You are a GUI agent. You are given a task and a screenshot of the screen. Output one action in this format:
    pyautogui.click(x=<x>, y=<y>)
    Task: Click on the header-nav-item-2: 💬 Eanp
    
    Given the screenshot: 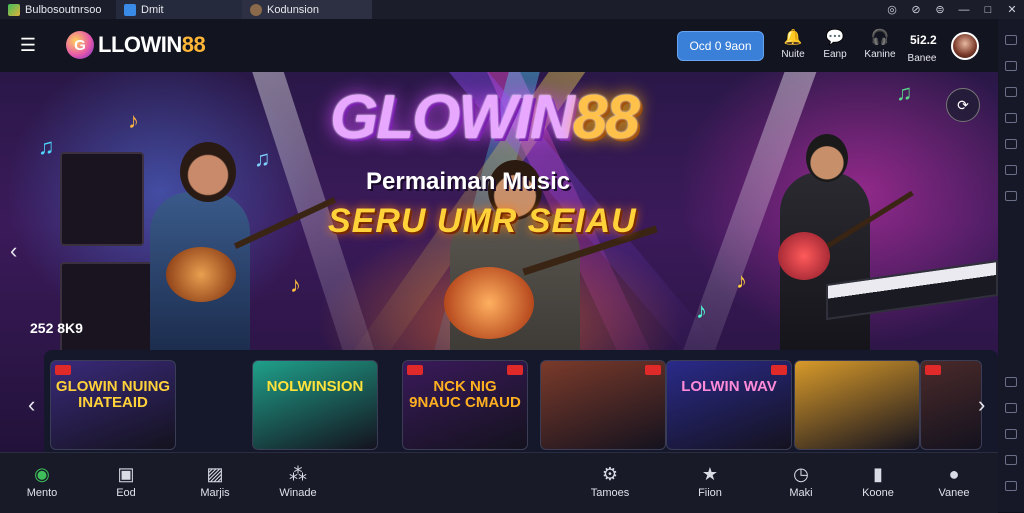 What is the action you would take?
    pyautogui.click(x=835, y=44)
    